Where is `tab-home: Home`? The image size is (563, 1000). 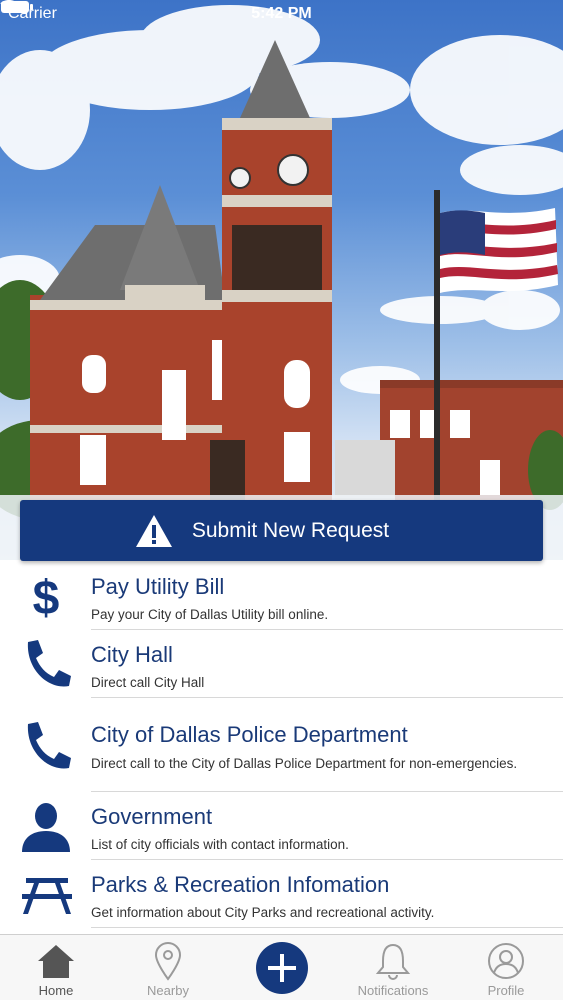
tab-home: Home is located at coordinates (56, 967).